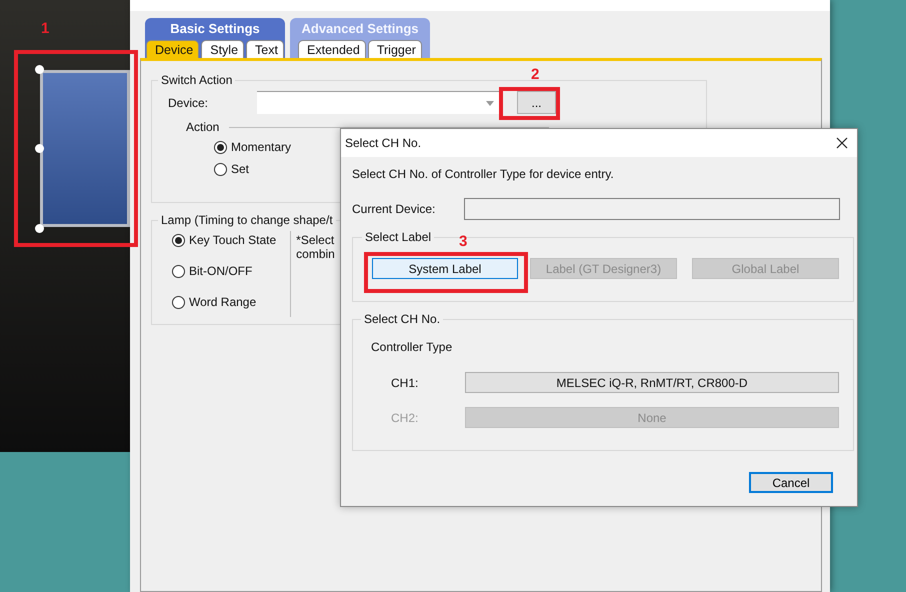 The image size is (906, 592). What do you see at coordinates (222, 302) in the screenshot?
I see `radio-label: Word Range` at bounding box center [222, 302].